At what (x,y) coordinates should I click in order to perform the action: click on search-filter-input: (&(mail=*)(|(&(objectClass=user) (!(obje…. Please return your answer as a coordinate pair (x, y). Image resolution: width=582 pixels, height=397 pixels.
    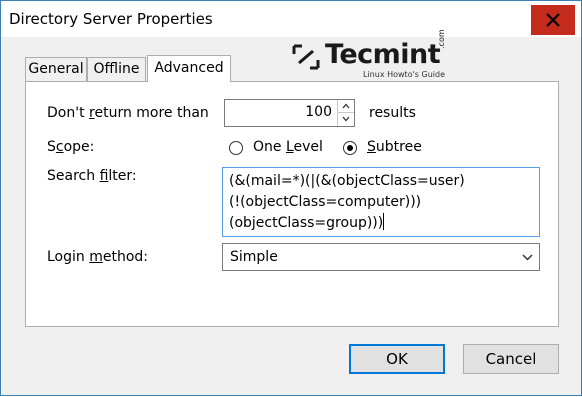
    Looking at the image, I should click on (381, 202).